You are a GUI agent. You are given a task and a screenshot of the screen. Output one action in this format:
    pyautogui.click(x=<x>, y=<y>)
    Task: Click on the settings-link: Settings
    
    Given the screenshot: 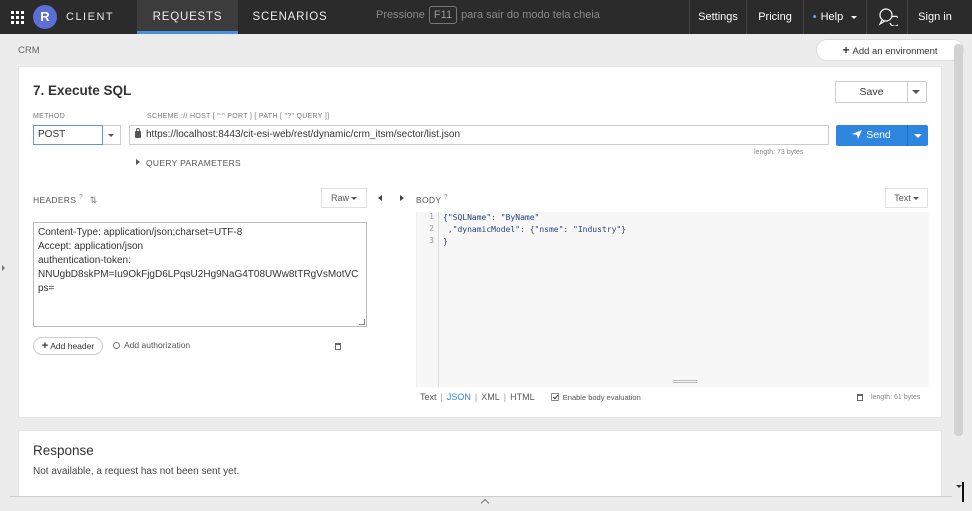 What is the action you would take?
    pyautogui.click(x=717, y=17)
    